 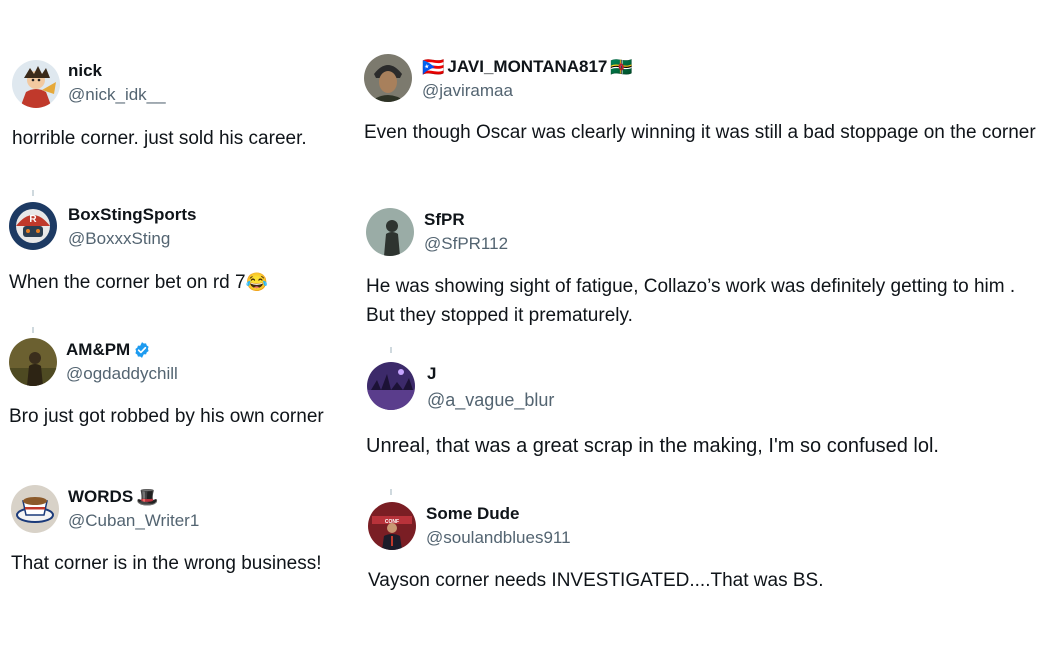 I want to click on verified-badge-icon, so click(x=142, y=350).